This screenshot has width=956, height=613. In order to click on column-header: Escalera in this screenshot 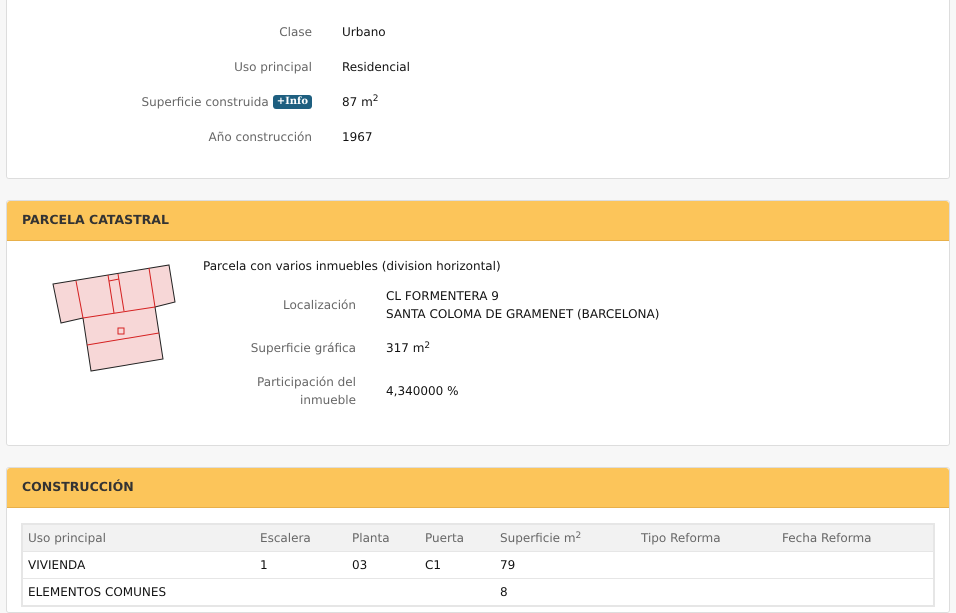, I will do `click(285, 538)`.